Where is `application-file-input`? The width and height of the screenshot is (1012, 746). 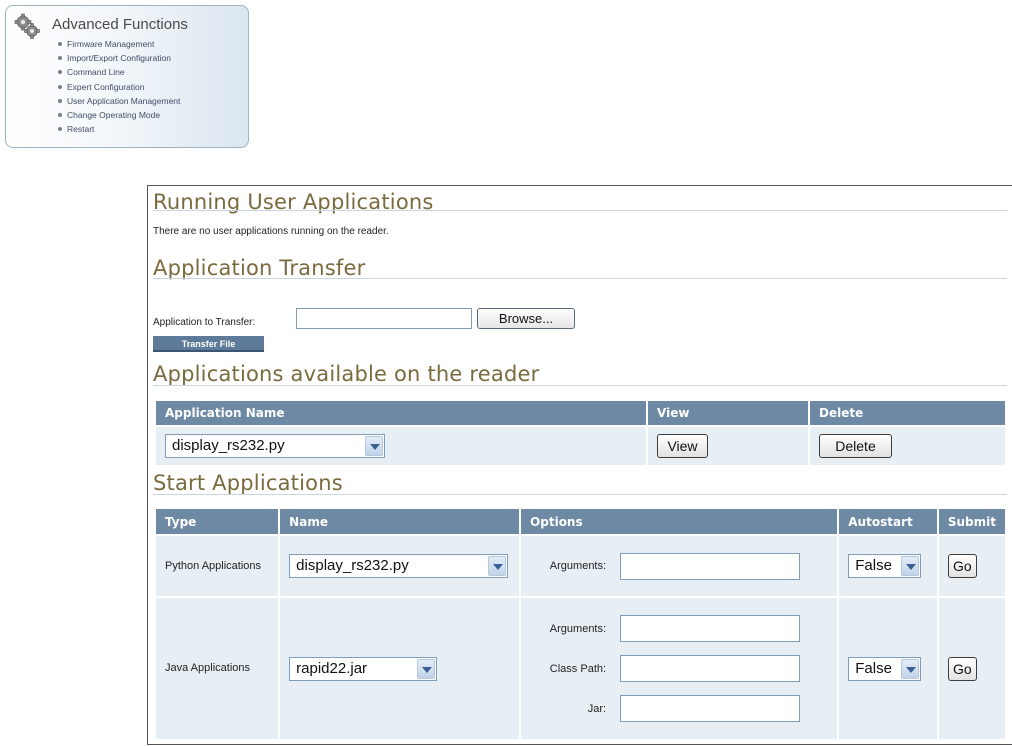 application-file-input is located at coordinates (384, 318).